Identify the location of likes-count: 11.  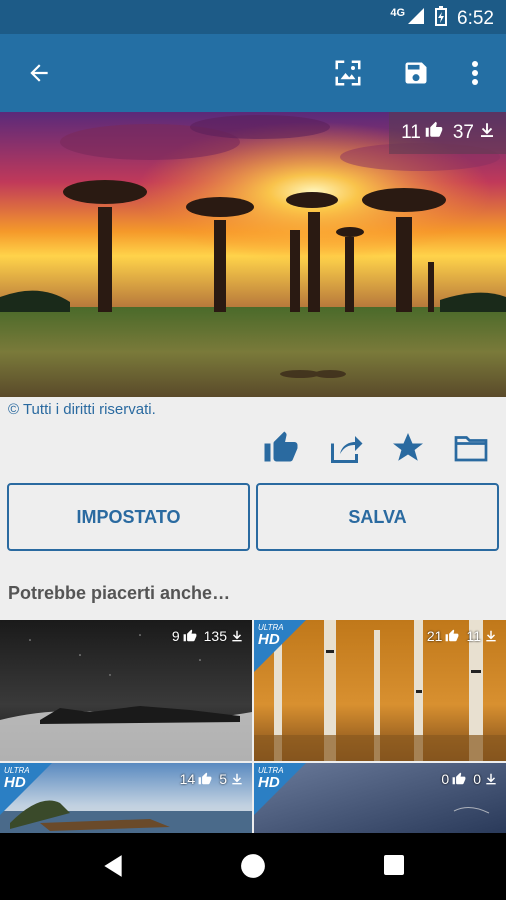
(411, 132).